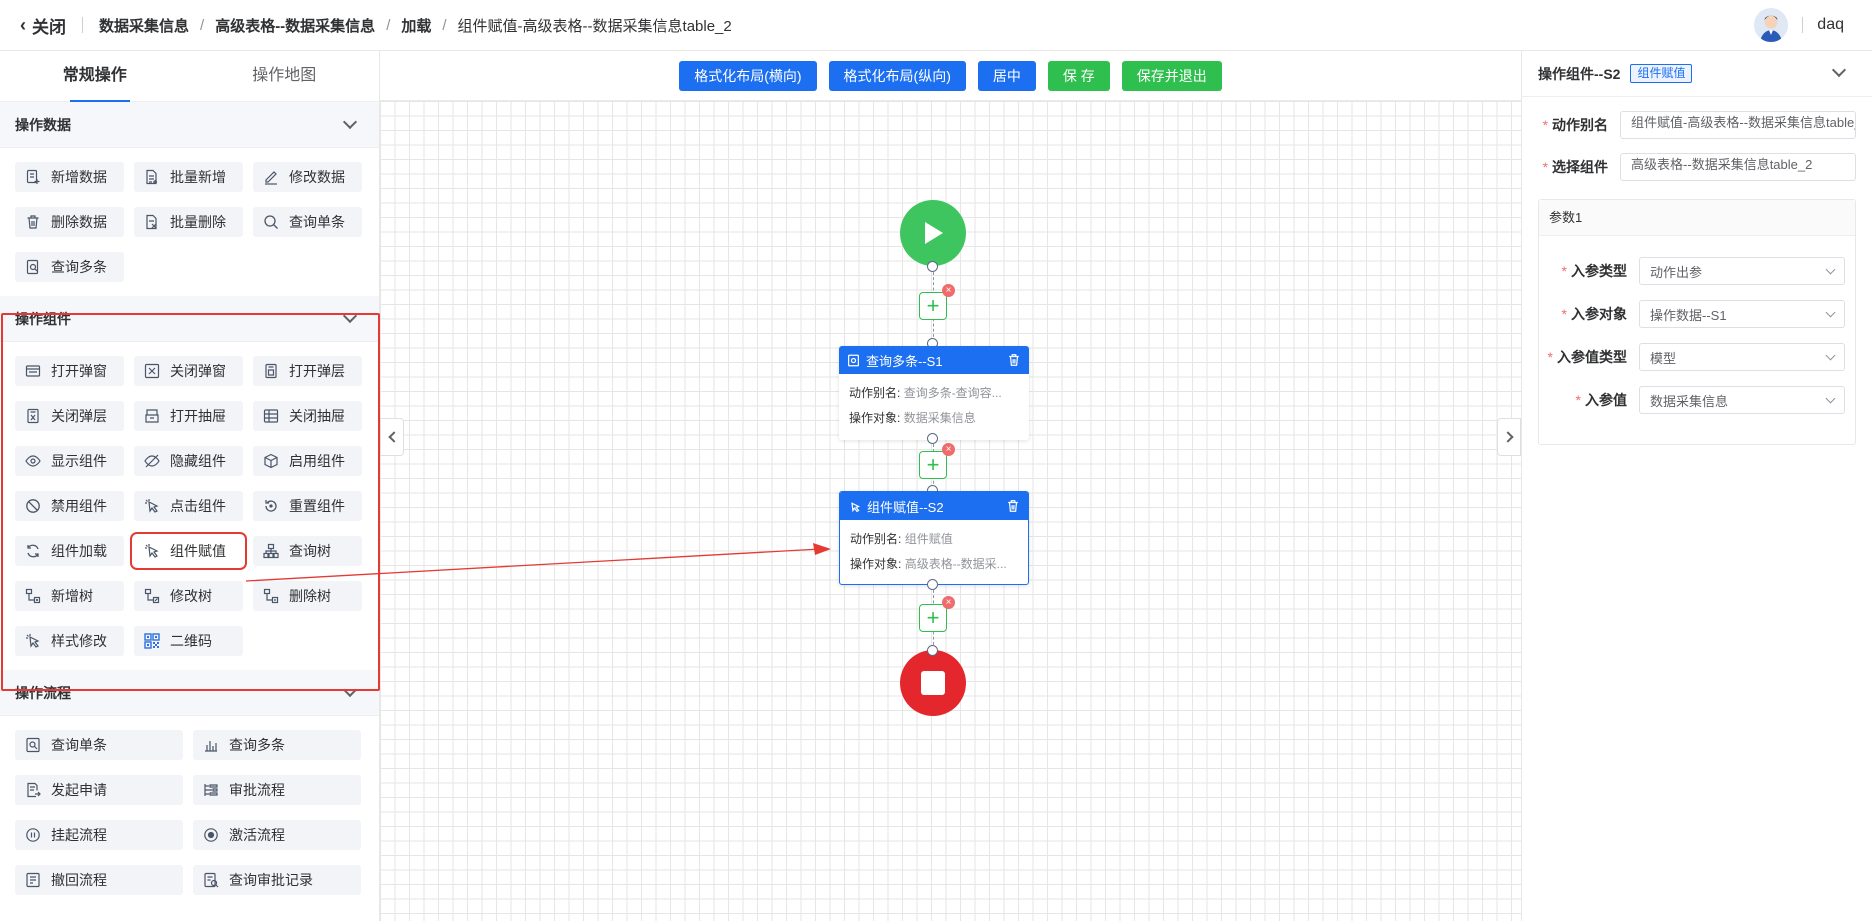 This screenshot has width=1872, height=921. Describe the element at coordinates (99, 790) in the screenshot. I see `op-start-application: 发起申请` at that location.